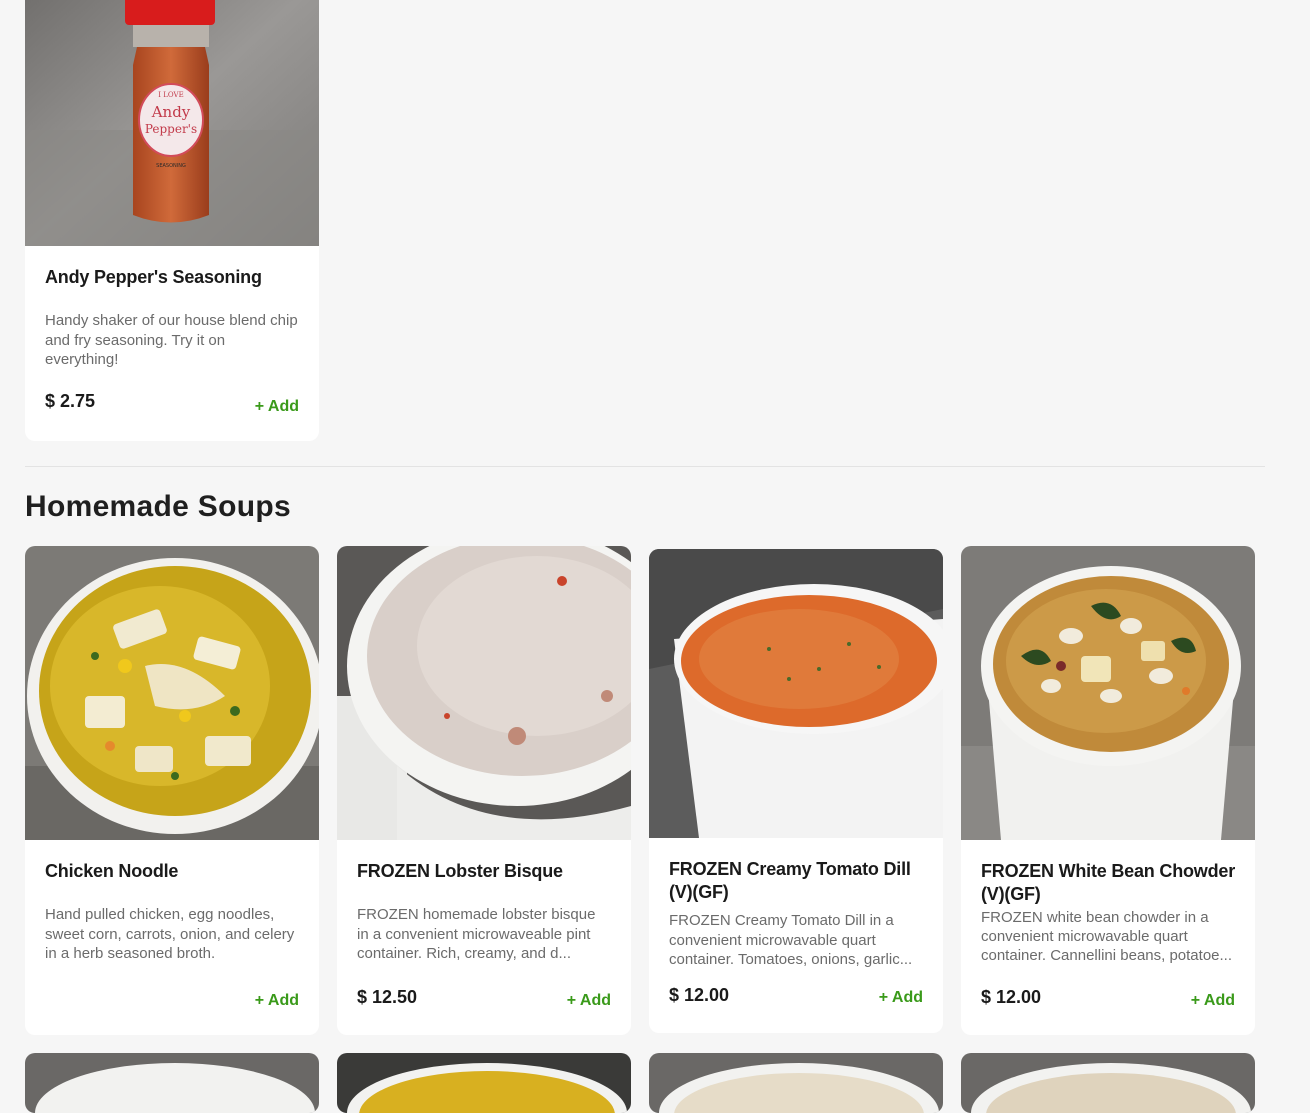 The width and height of the screenshot is (1310, 1113). Describe the element at coordinates (387, 997) in the screenshot. I see `item-price: $ 12.50` at that location.